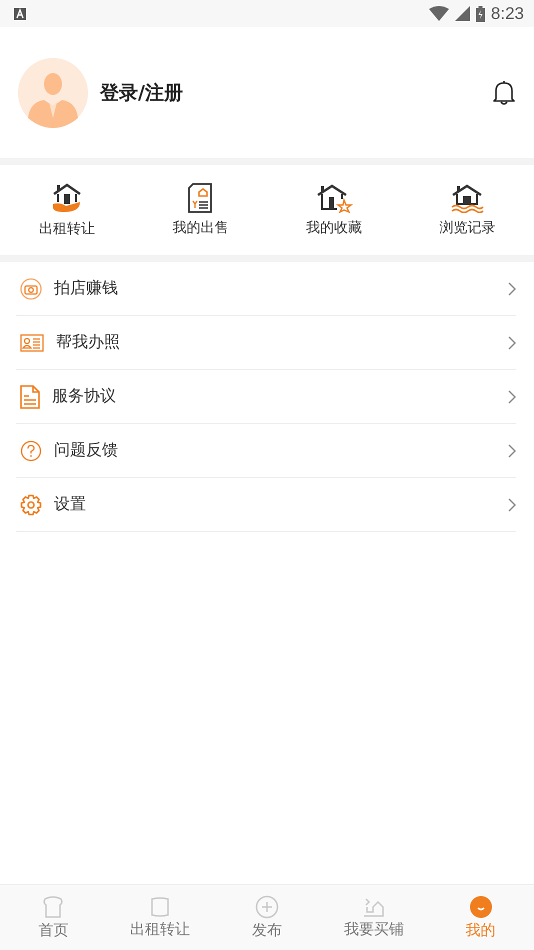  What do you see at coordinates (276, 342) in the screenshot?
I see `menu-item: 帮我办照` at bounding box center [276, 342].